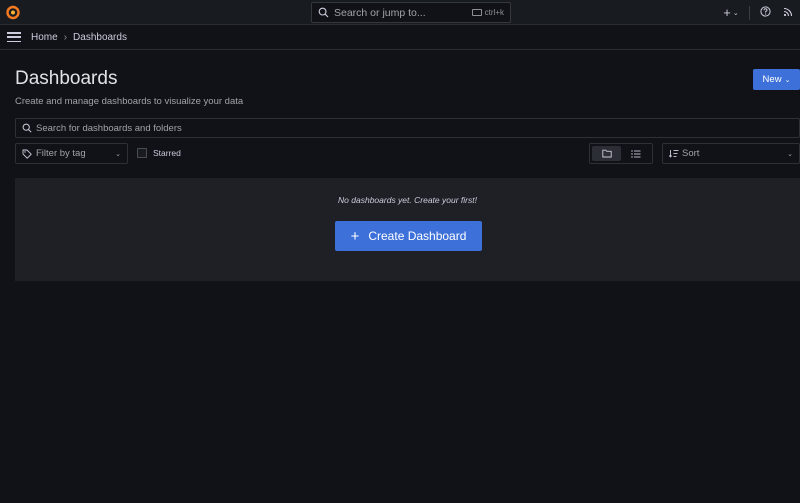 The width and height of the screenshot is (800, 503). What do you see at coordinates (109, 128) in the screenshot?
I see `dashboard-search-placeholder: Search for dashboards and folders` at bounding box center [109, 128].